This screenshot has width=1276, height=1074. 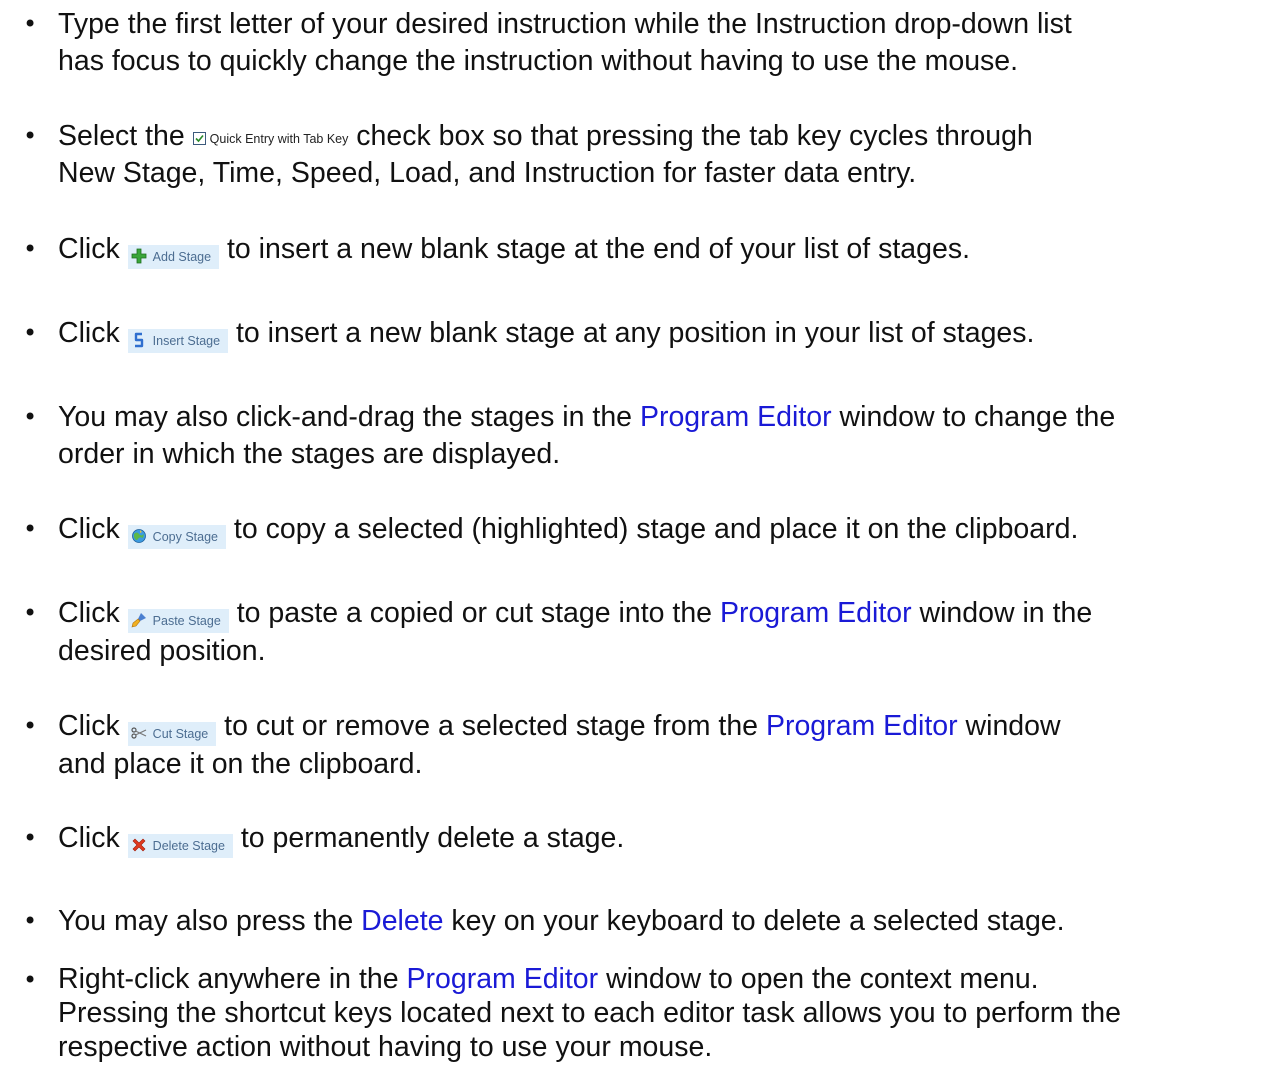 What do you see at coordinates (139, 845) in the screenshot?
I see `red-x-icon` at bounding box center [139, 845].